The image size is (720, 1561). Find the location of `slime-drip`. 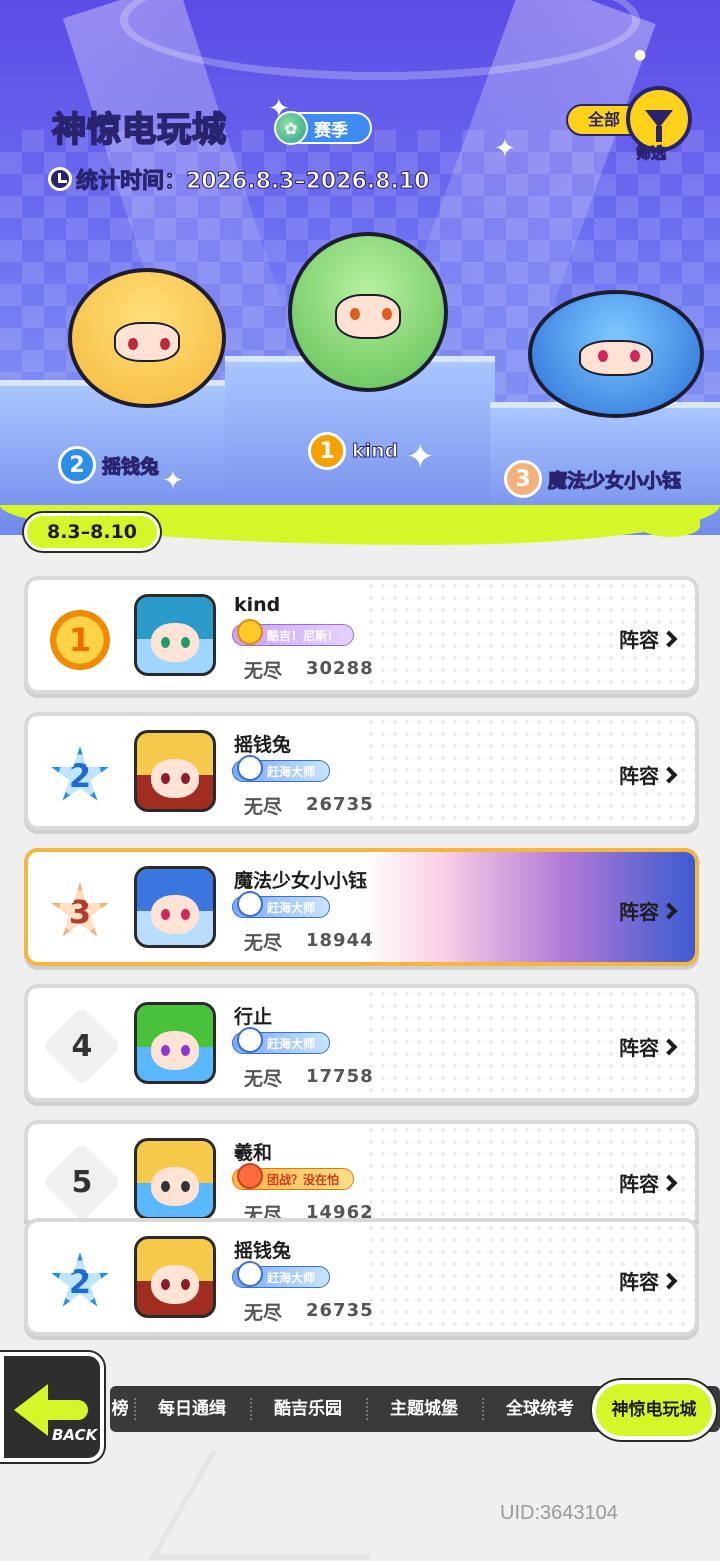

slime-drip is located at coordinates (670, 526).